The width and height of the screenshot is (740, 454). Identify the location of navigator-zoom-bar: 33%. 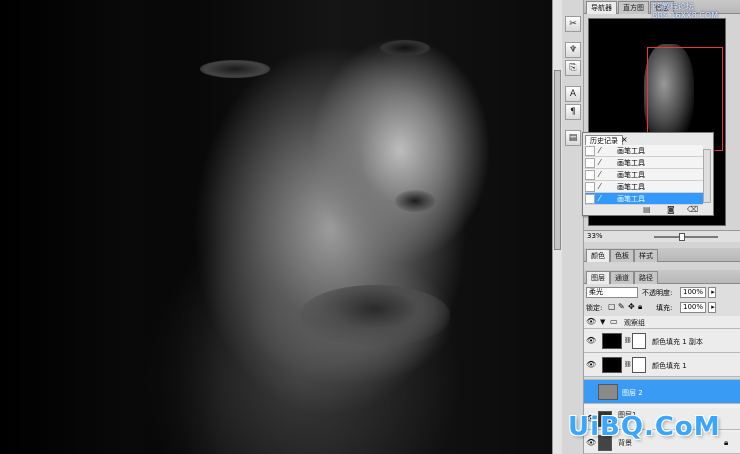
(662, 236).